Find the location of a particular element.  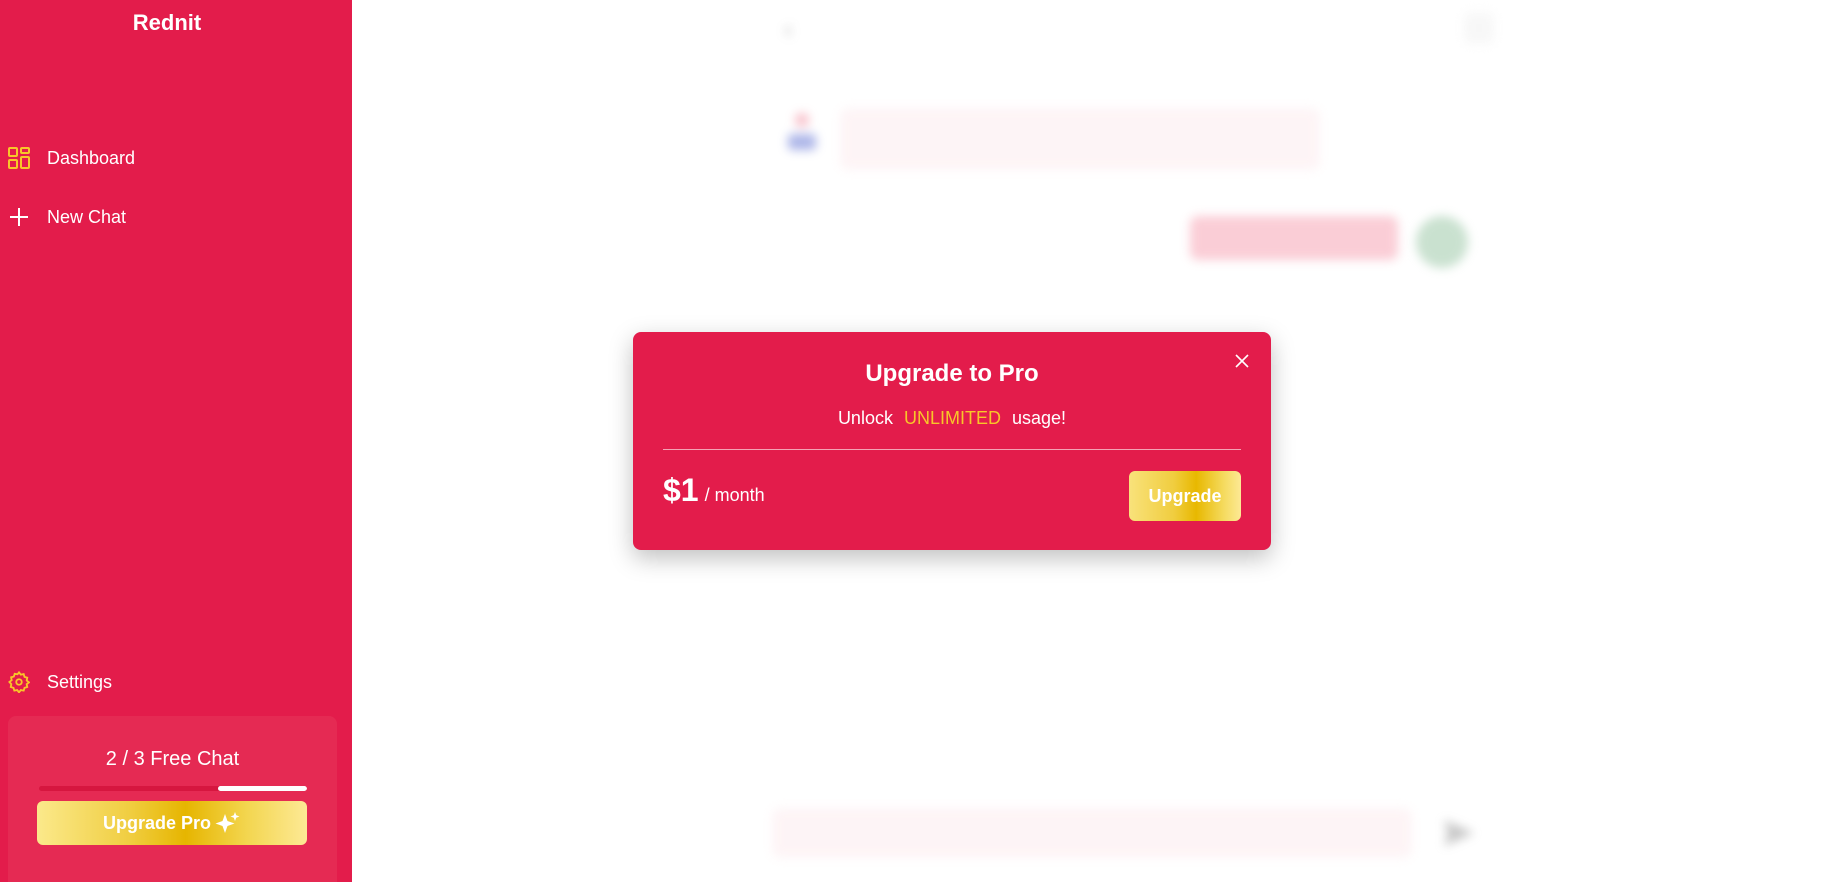

upgrade-pro-button: Upgrade Pro is located at coordinates (172, 823).